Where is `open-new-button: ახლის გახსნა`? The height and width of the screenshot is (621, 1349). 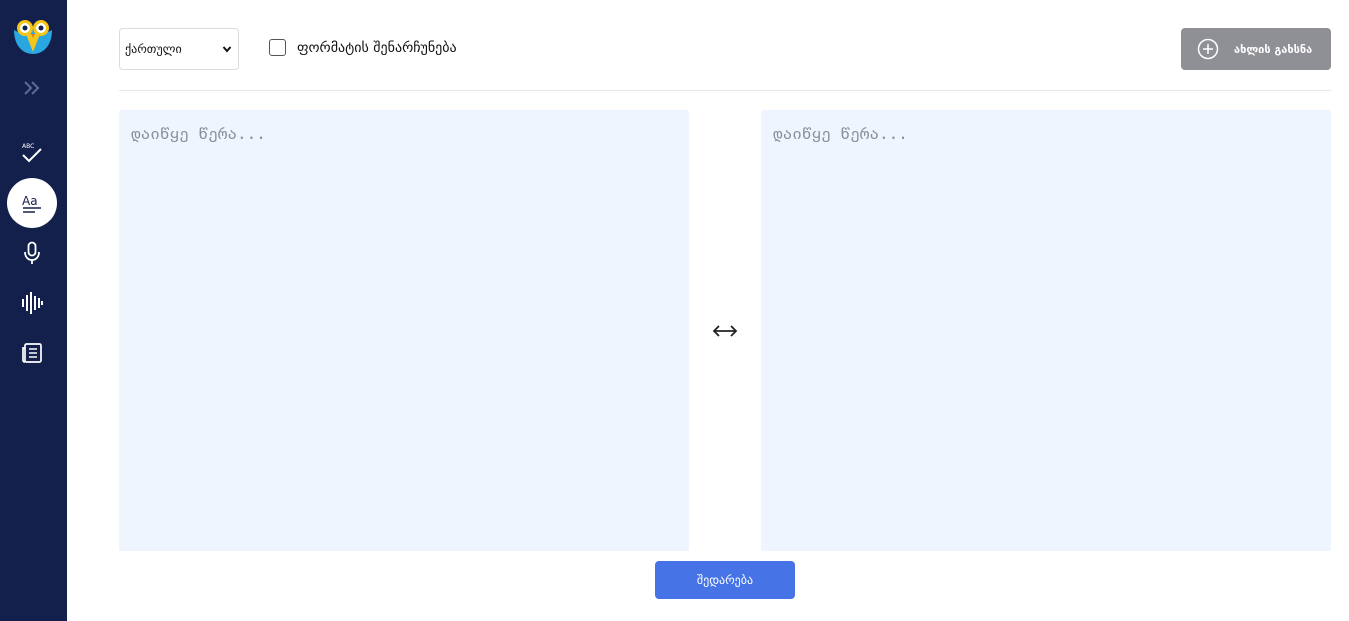
open-new-button: ახლის გახსნა is located at coordinates (1256, 49).